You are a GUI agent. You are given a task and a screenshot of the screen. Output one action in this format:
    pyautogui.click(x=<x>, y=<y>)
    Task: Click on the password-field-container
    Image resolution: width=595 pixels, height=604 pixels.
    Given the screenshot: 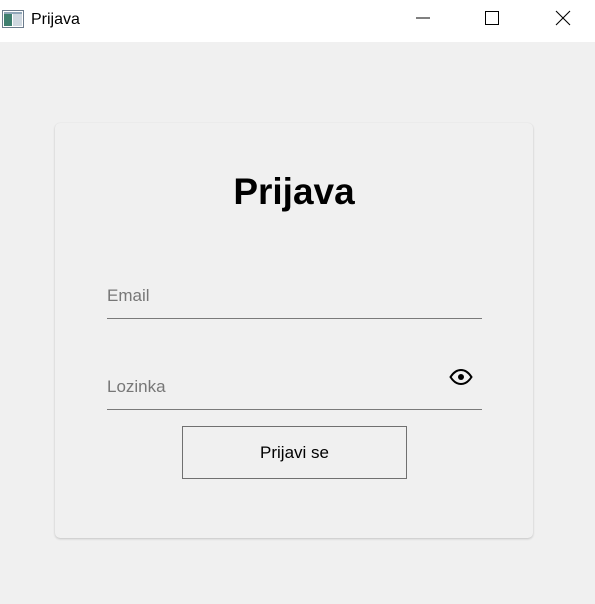 What is the action you would take?
    pyautogui.click(x=294, y=388)
    